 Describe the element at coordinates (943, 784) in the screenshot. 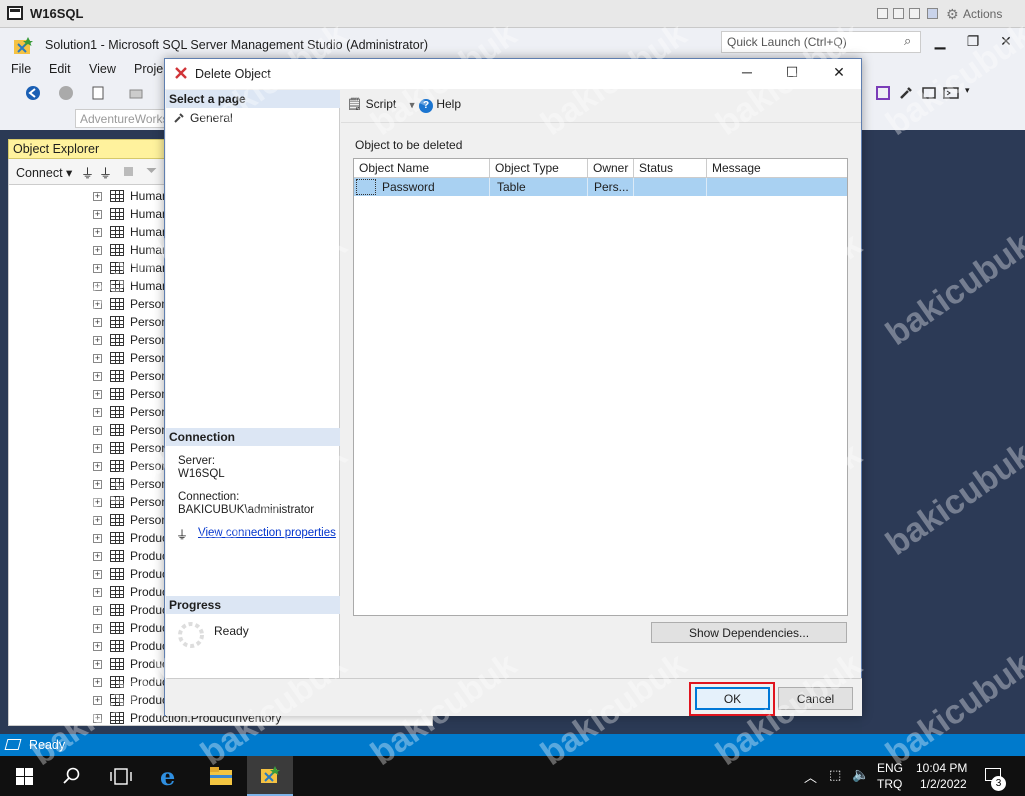

I see `clock-date: 1/2/2022` at that location.